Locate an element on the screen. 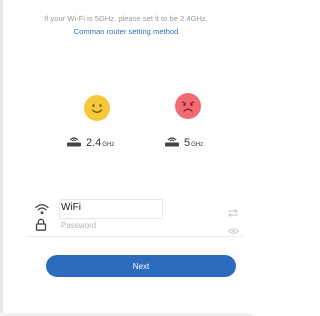 The width and height of the screenshot is (320, 316). left-edge is located at coordinates (1, 158).